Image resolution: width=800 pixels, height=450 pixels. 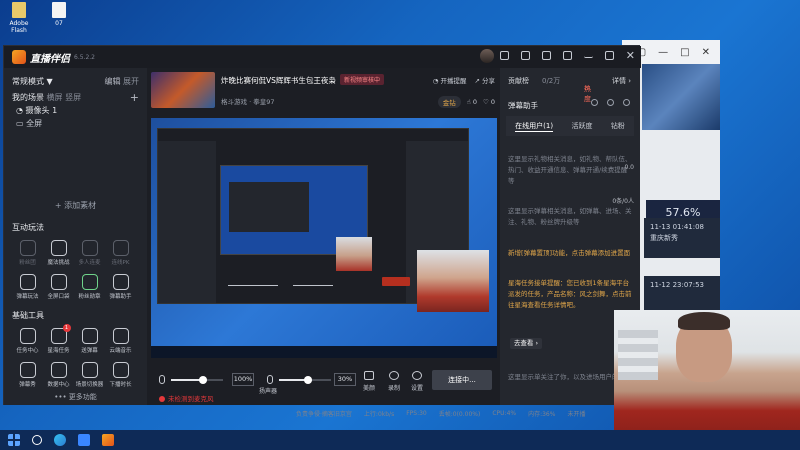 What do you see at coordinates (32, 81) in the screenshot?
I see `mode-dropdown: 常规模式 ▼` at bounding box center [32, 81].